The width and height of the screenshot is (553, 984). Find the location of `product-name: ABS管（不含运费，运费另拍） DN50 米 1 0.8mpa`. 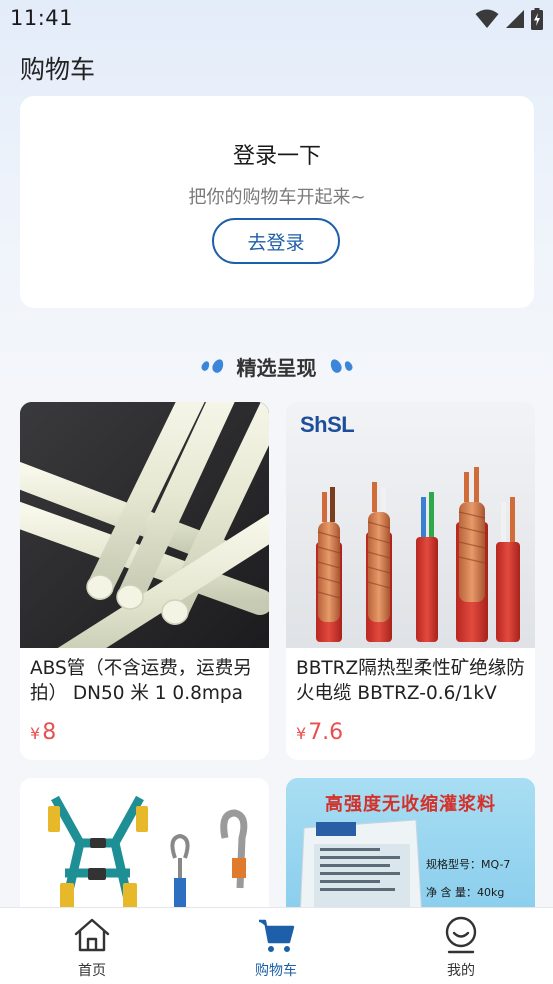

product-name: ABS管（不含运费，运费另拍） DN50 米 1 0.8mpa is located at coordinates (141, 681).